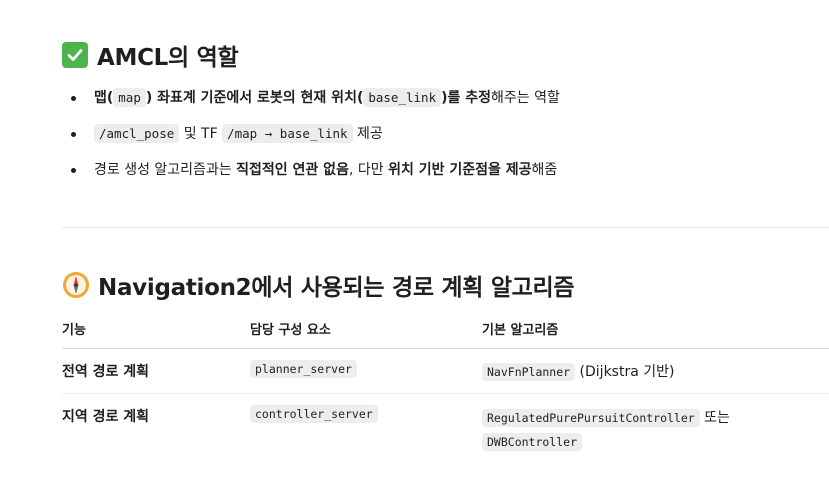 This screenshot has height=503, width=829. I want to click on inline-code: /map → base_link, so click(287, 133).